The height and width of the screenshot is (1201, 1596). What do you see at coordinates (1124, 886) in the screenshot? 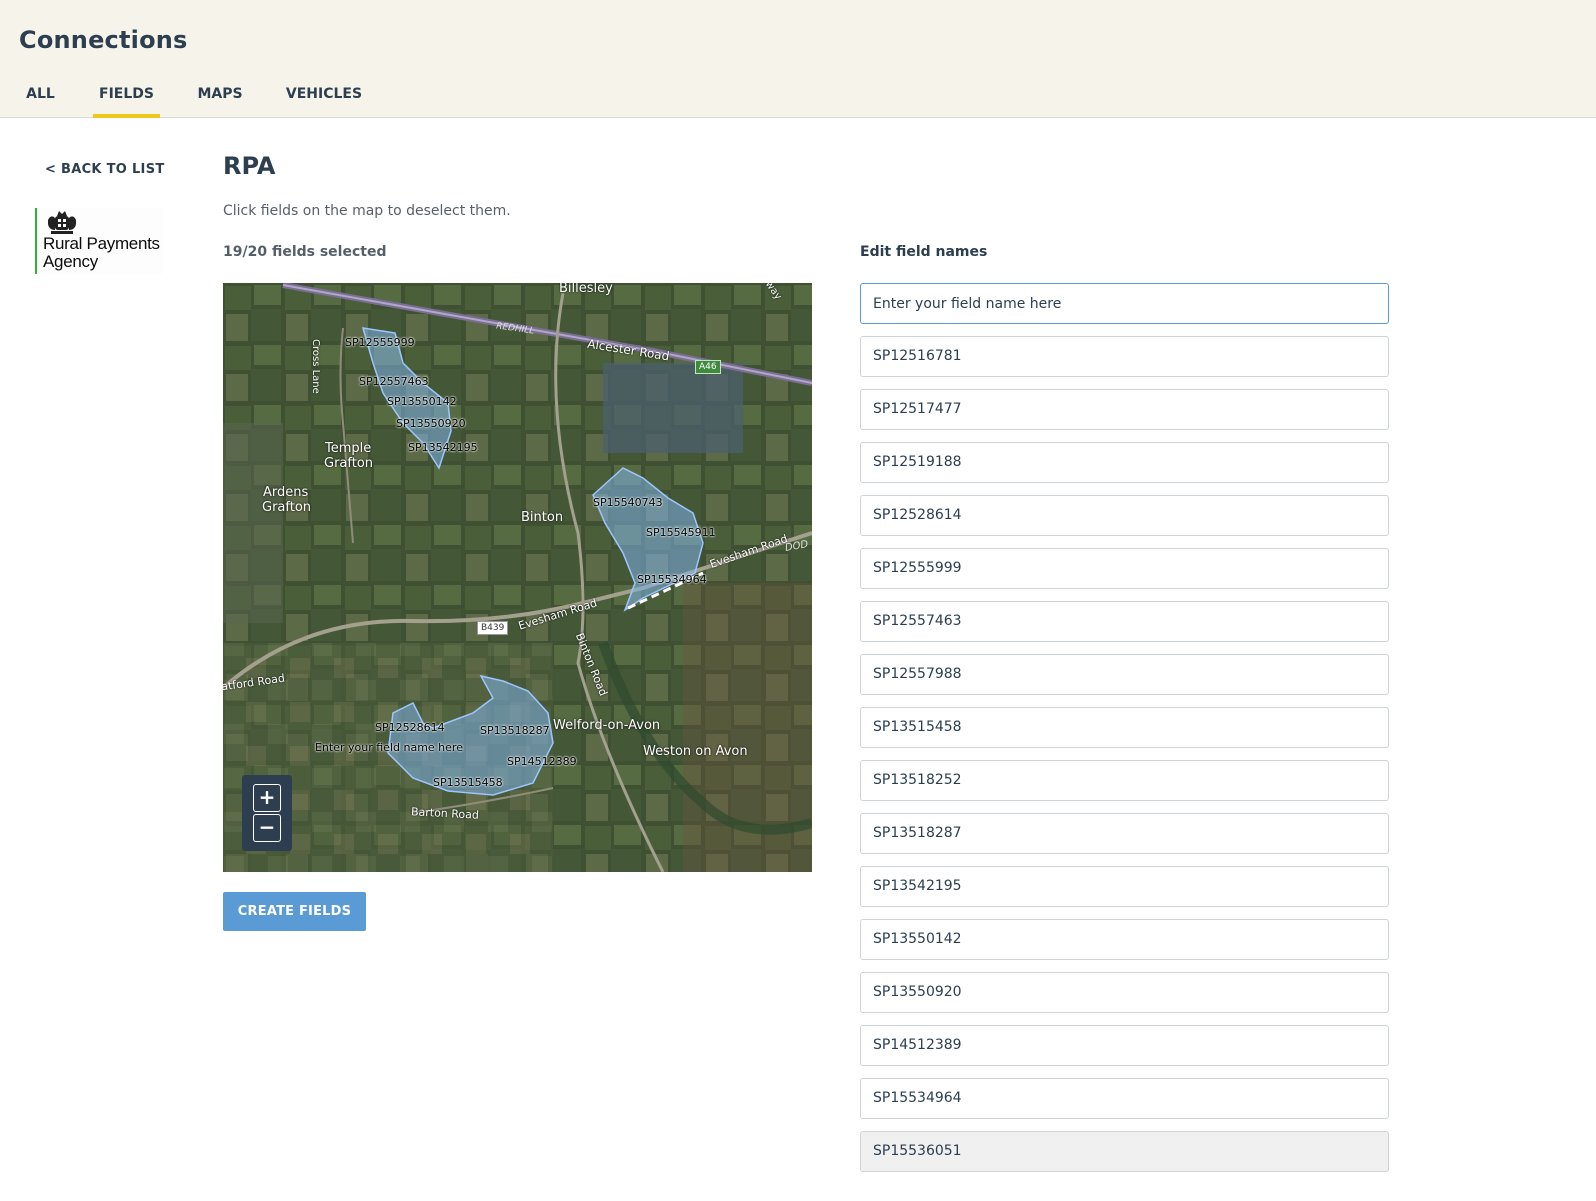
I see `field-name-input: SP13542195` at bounding box center [1124, 886].